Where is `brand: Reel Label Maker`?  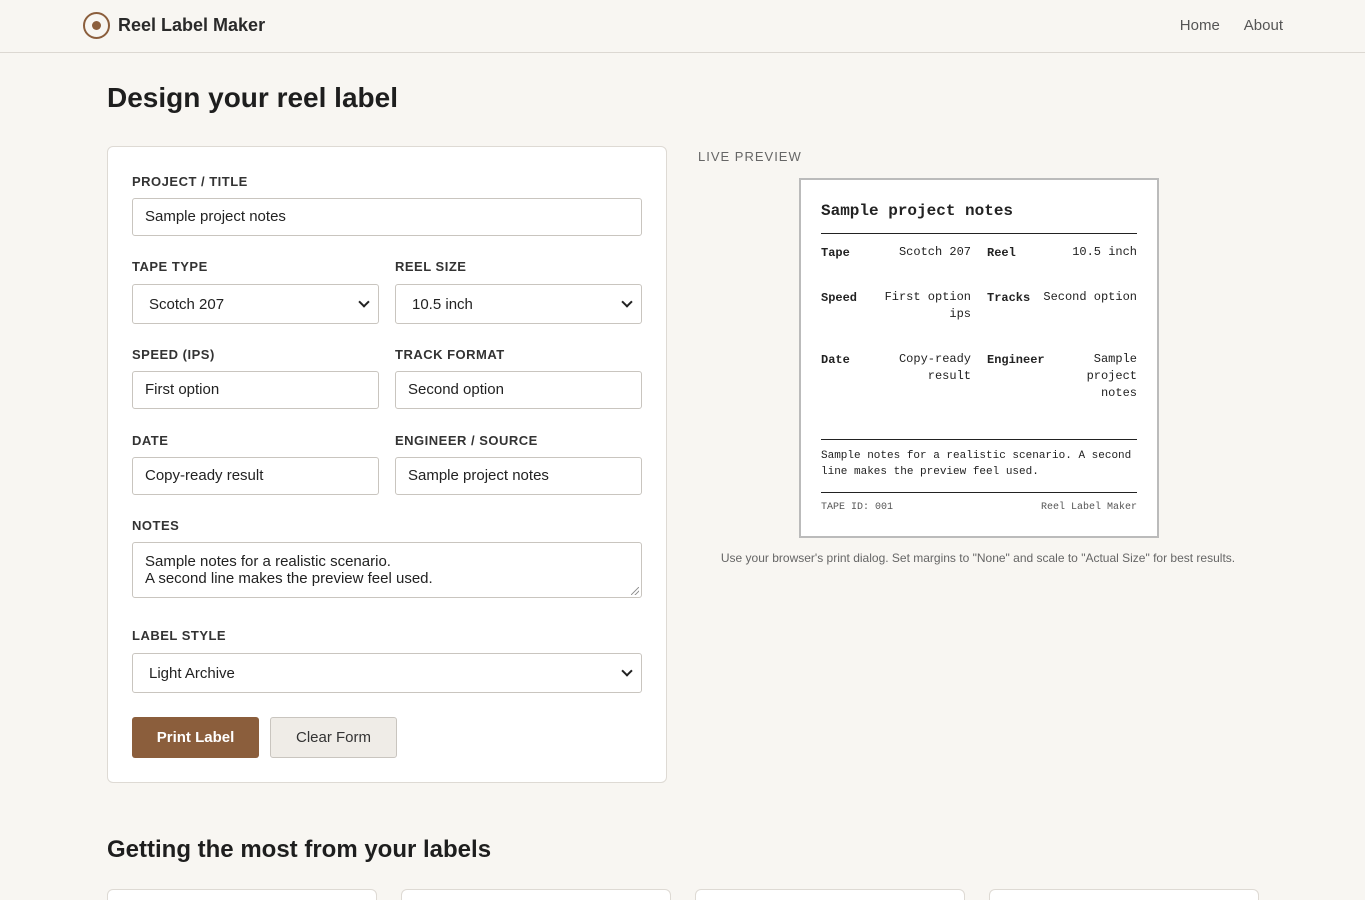 brand: Reel Label Maker is located at coordinates (174, 25).